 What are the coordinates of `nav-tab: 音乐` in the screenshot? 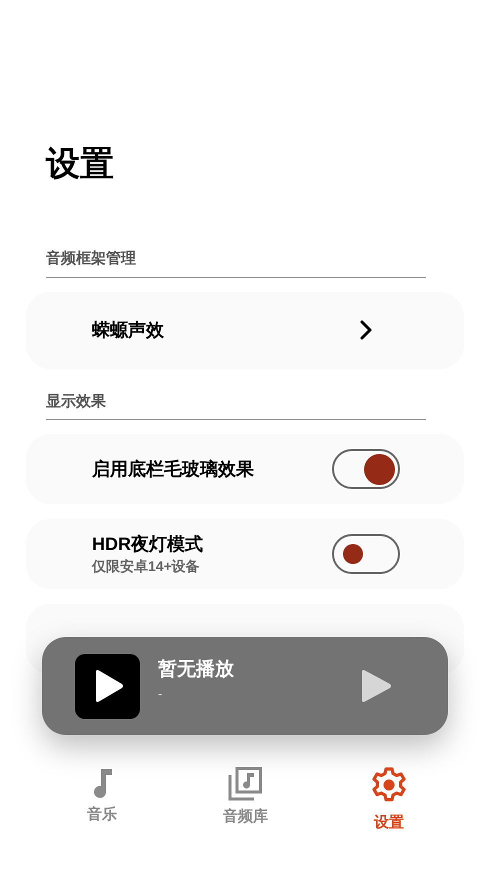 It's located at (102, 802).